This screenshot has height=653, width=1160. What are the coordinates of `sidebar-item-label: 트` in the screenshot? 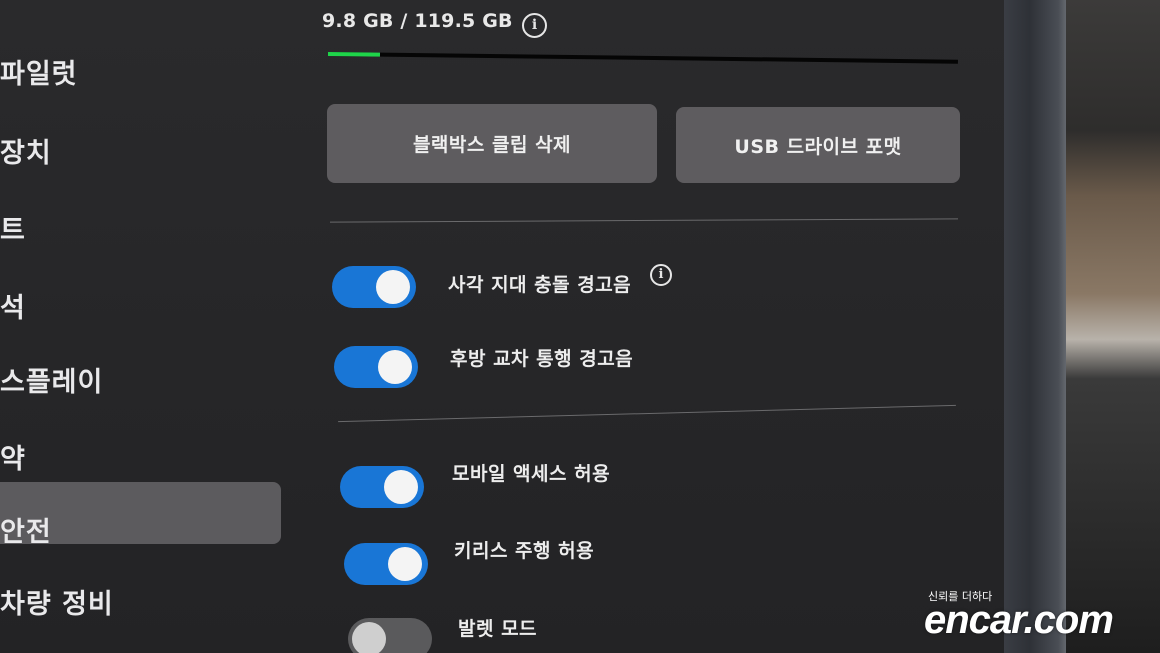 It's located at (13, 230).